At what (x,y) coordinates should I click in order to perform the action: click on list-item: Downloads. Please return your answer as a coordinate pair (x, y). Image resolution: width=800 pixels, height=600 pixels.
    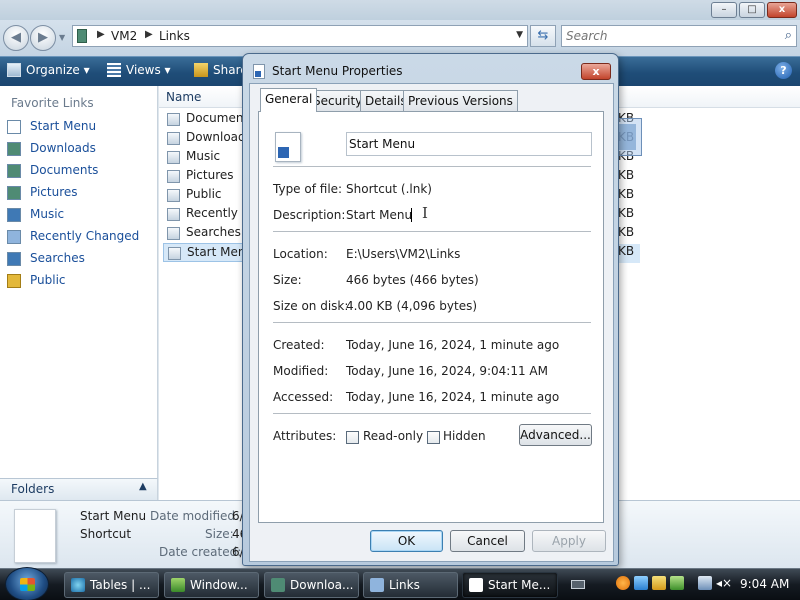
    Looking at the image, I should click on (203, 138).